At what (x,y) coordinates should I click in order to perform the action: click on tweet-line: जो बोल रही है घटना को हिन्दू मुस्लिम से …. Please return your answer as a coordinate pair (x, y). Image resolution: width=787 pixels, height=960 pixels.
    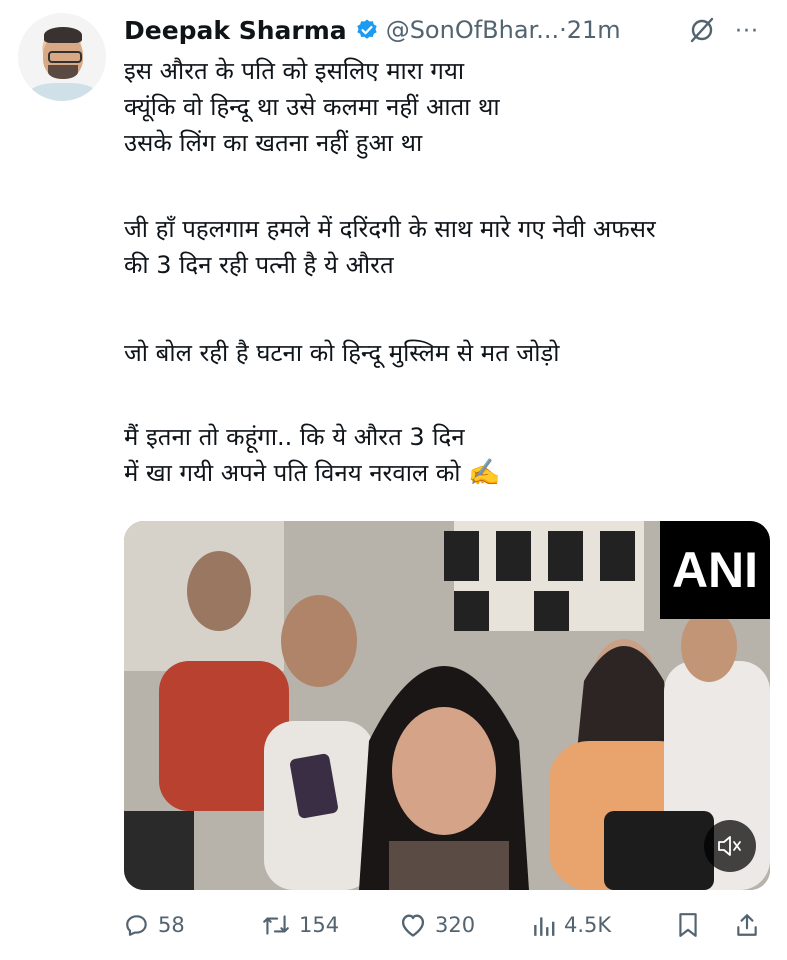
    Looking at the image, I should click on (342, 353).